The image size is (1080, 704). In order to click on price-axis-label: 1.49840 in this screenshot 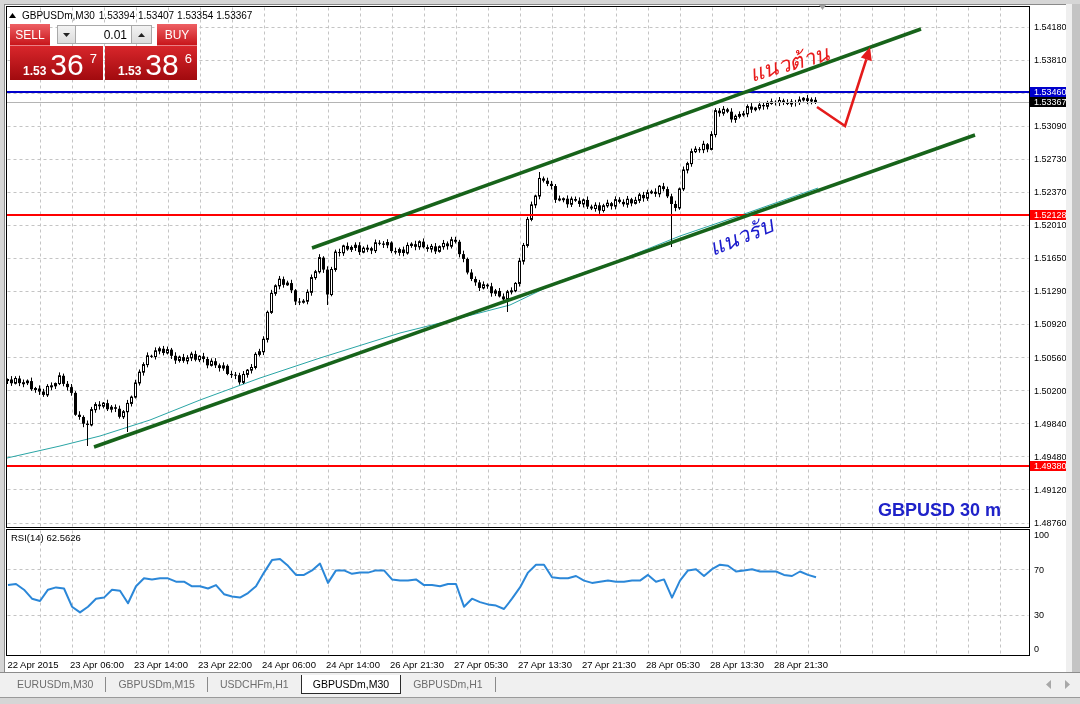, I will do `click(1050, 423)`.